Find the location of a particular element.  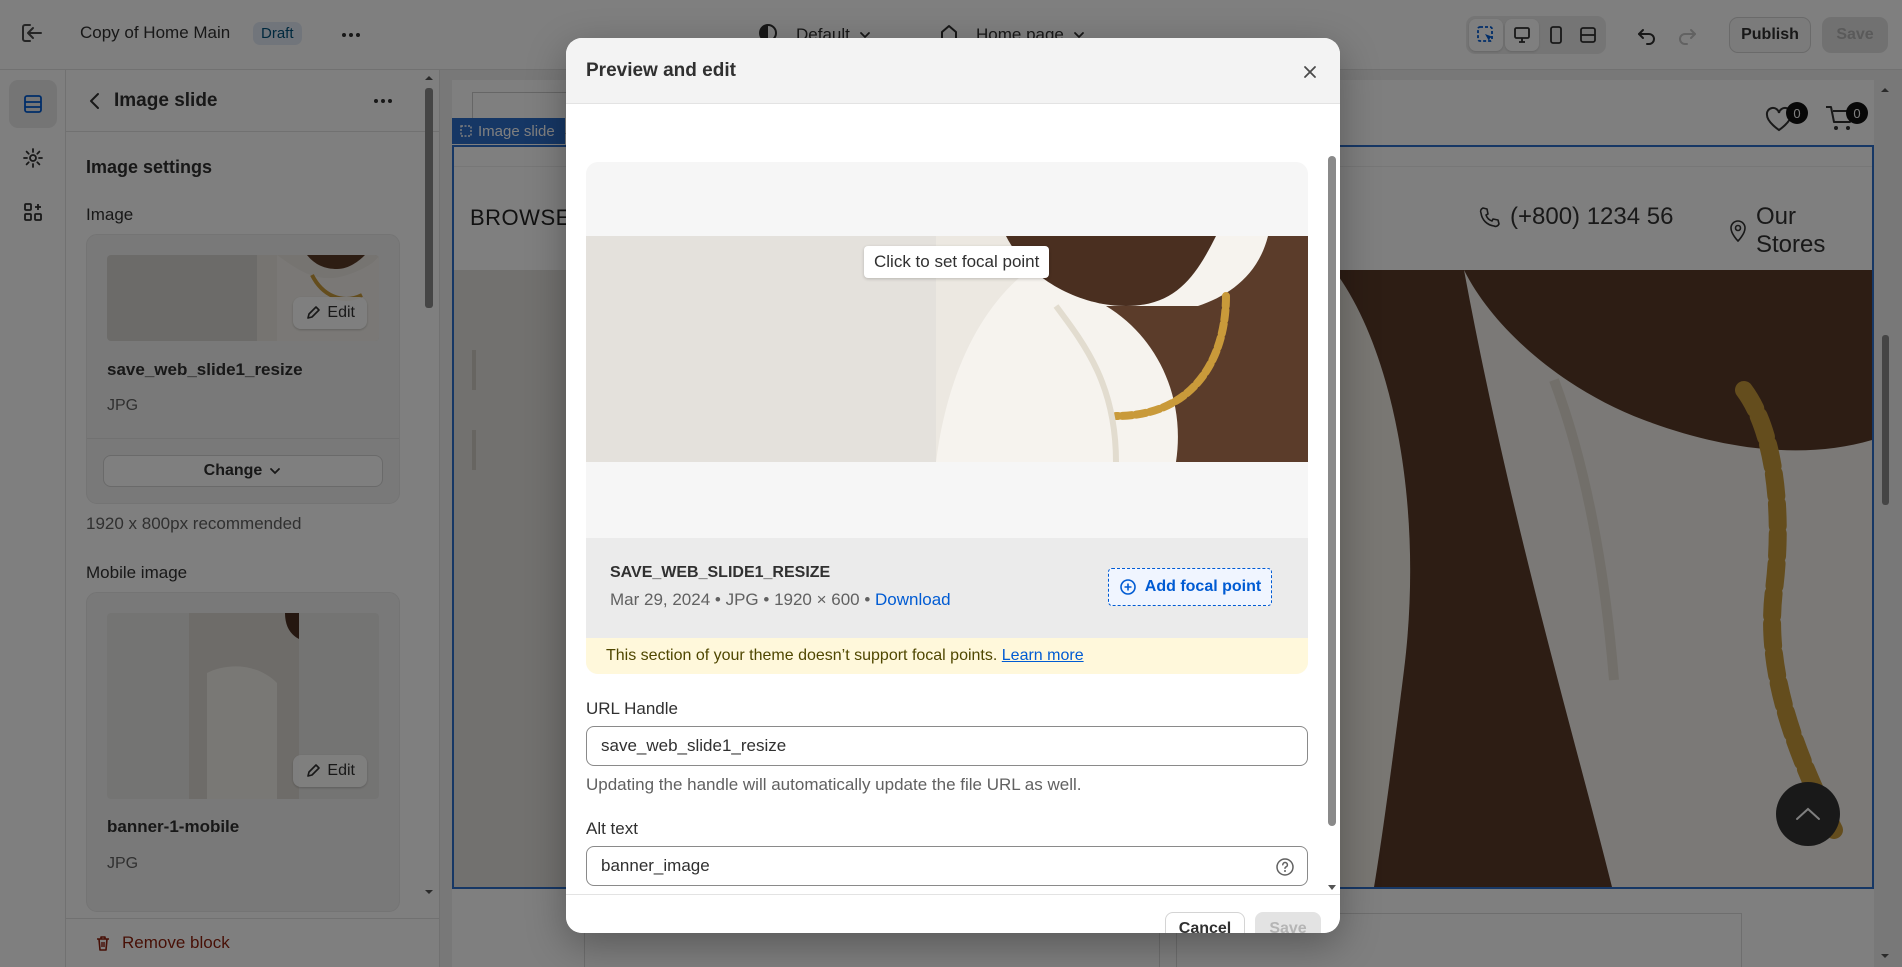

dialog-footer: Cancel Save is located at coordinates (953, 913).